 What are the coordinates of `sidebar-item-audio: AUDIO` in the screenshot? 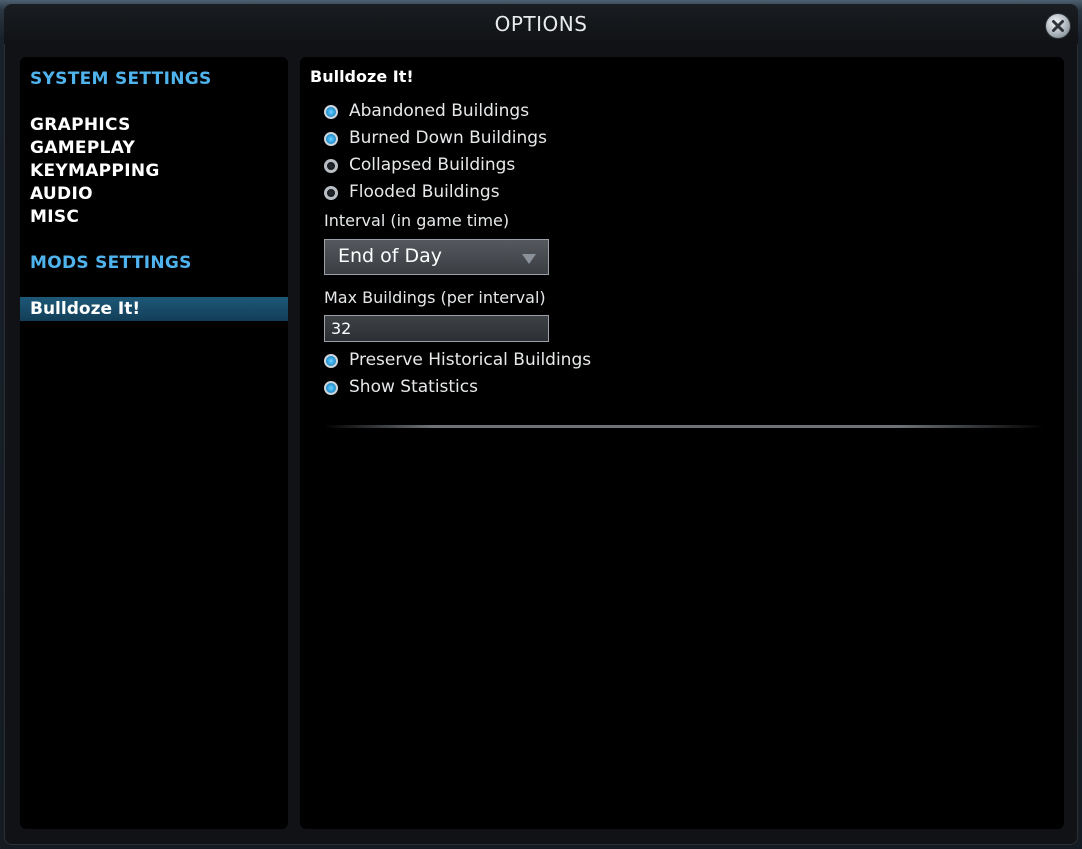 It's located at (61, 194).